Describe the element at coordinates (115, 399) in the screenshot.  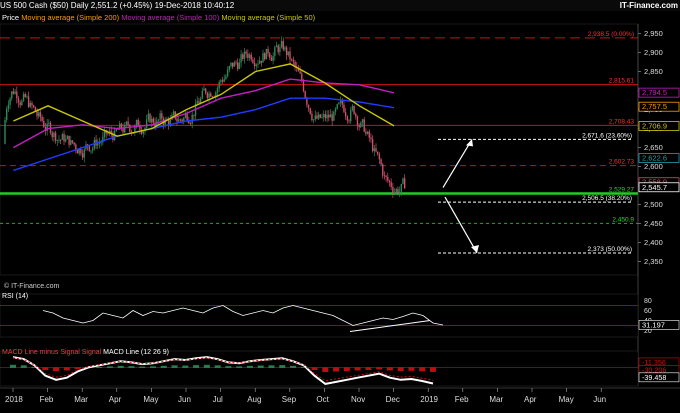
I see `x-tick-label: Apr` at that location.